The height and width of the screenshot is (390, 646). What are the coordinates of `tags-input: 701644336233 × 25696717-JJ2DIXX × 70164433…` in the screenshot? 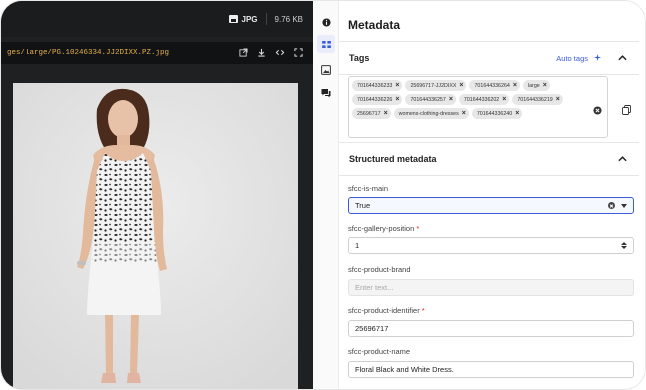 It's located at (478, 107).